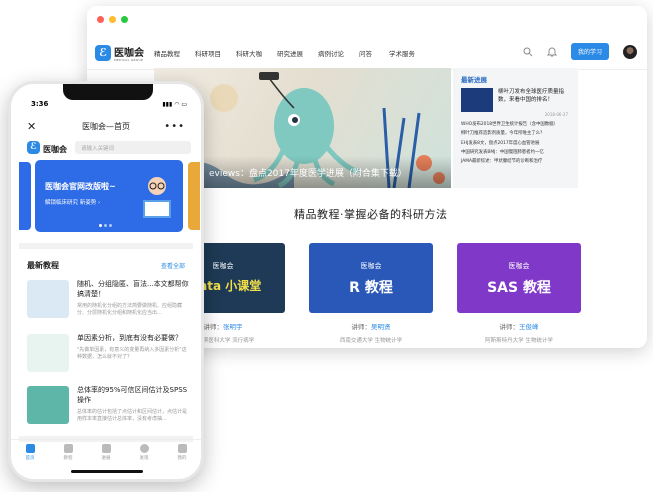 This screenshot has height=492, width=653. I want to click on course-name: R 教程, so click(371, 288).